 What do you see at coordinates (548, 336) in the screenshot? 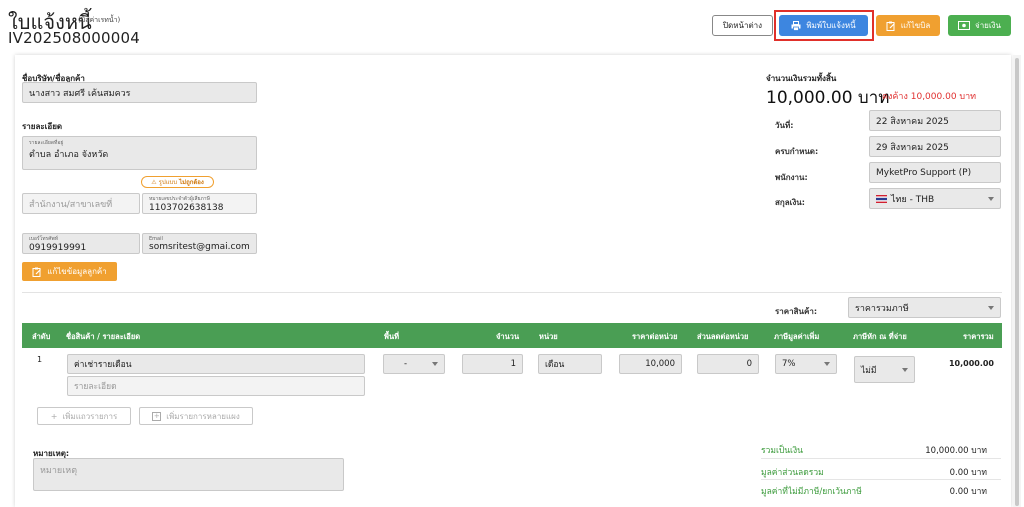
I see `col-unit: หน่วย` at bounding box center [548, 336].